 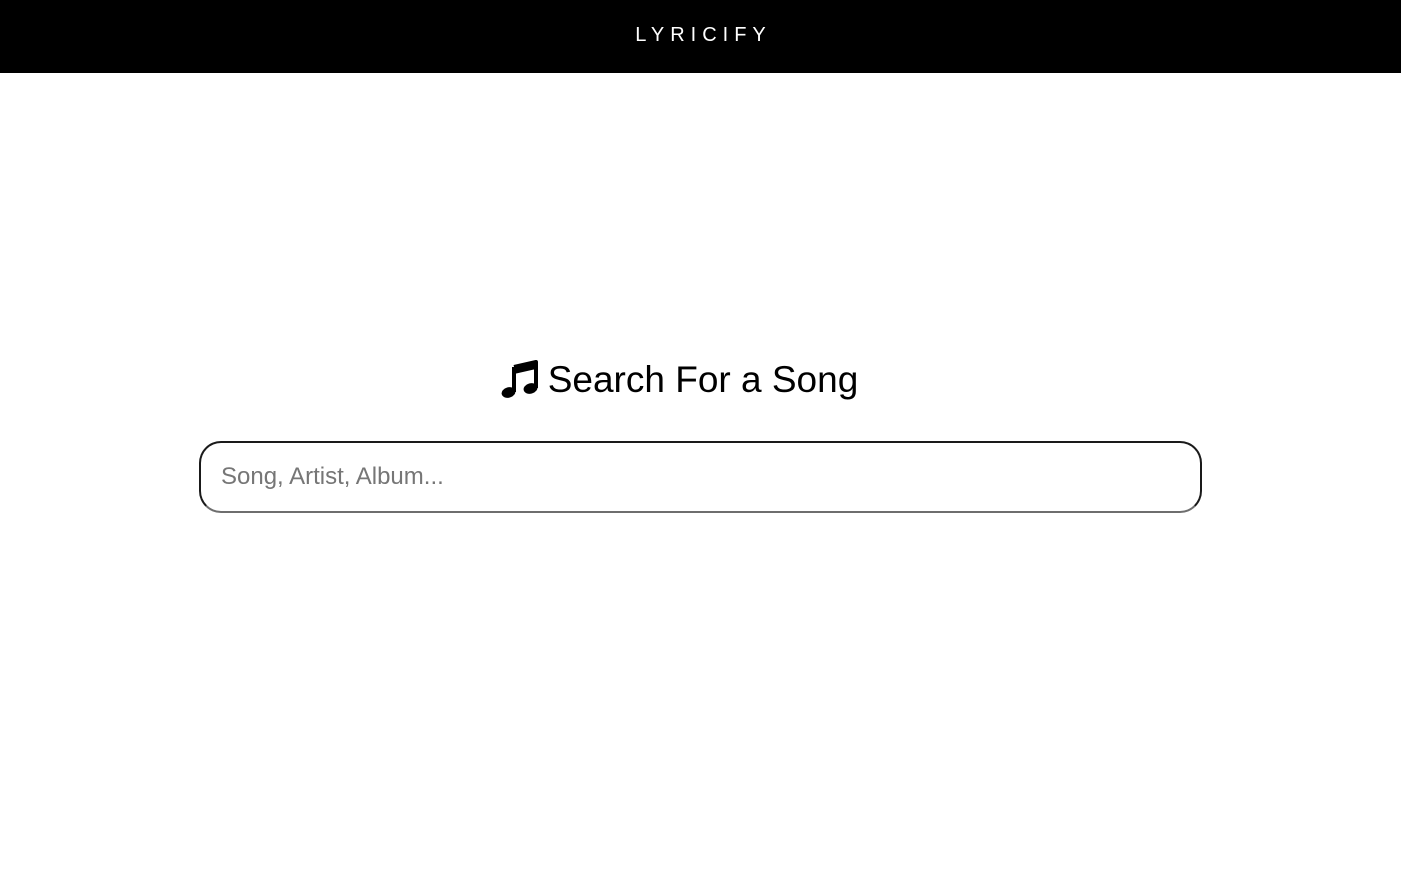 I want to click on search-bar, so click(x=700, y=477).